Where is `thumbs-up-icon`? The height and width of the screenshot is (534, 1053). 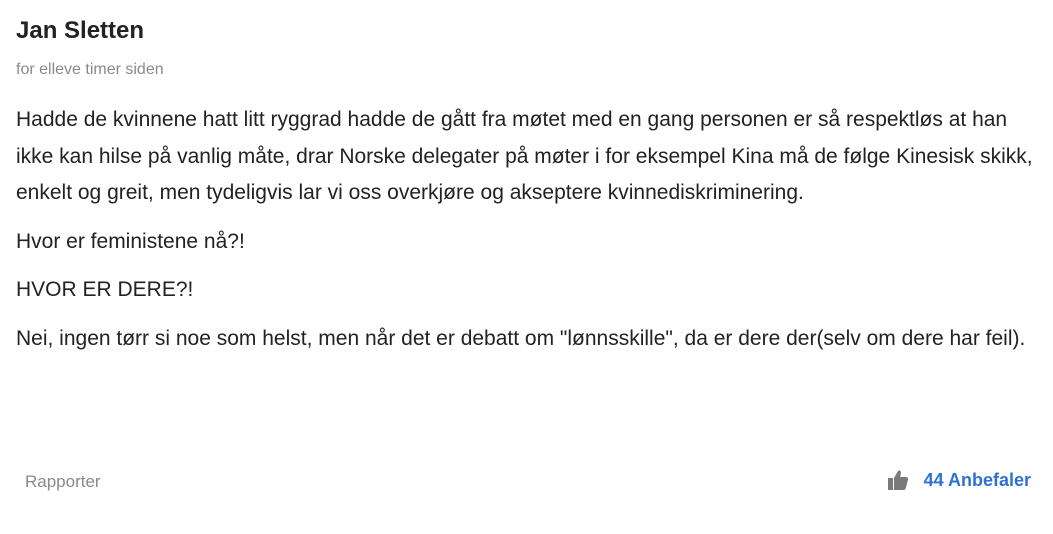 thumbs-up-icon is located at coordinates (898, 480).